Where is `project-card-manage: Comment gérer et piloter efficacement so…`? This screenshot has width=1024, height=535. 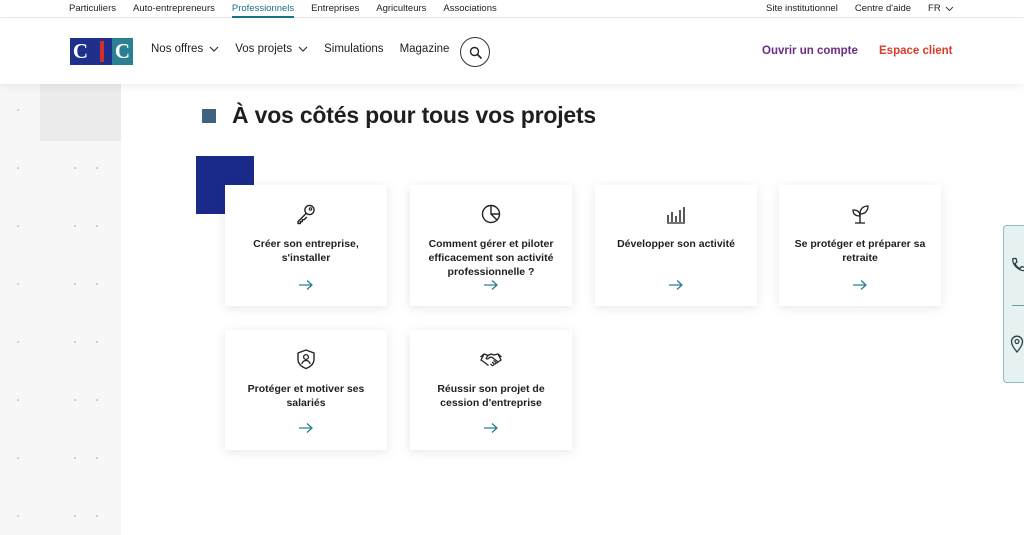
project-card-manage: Comment gérer et piloter efficacement so… is located at coordinates (491, 245).